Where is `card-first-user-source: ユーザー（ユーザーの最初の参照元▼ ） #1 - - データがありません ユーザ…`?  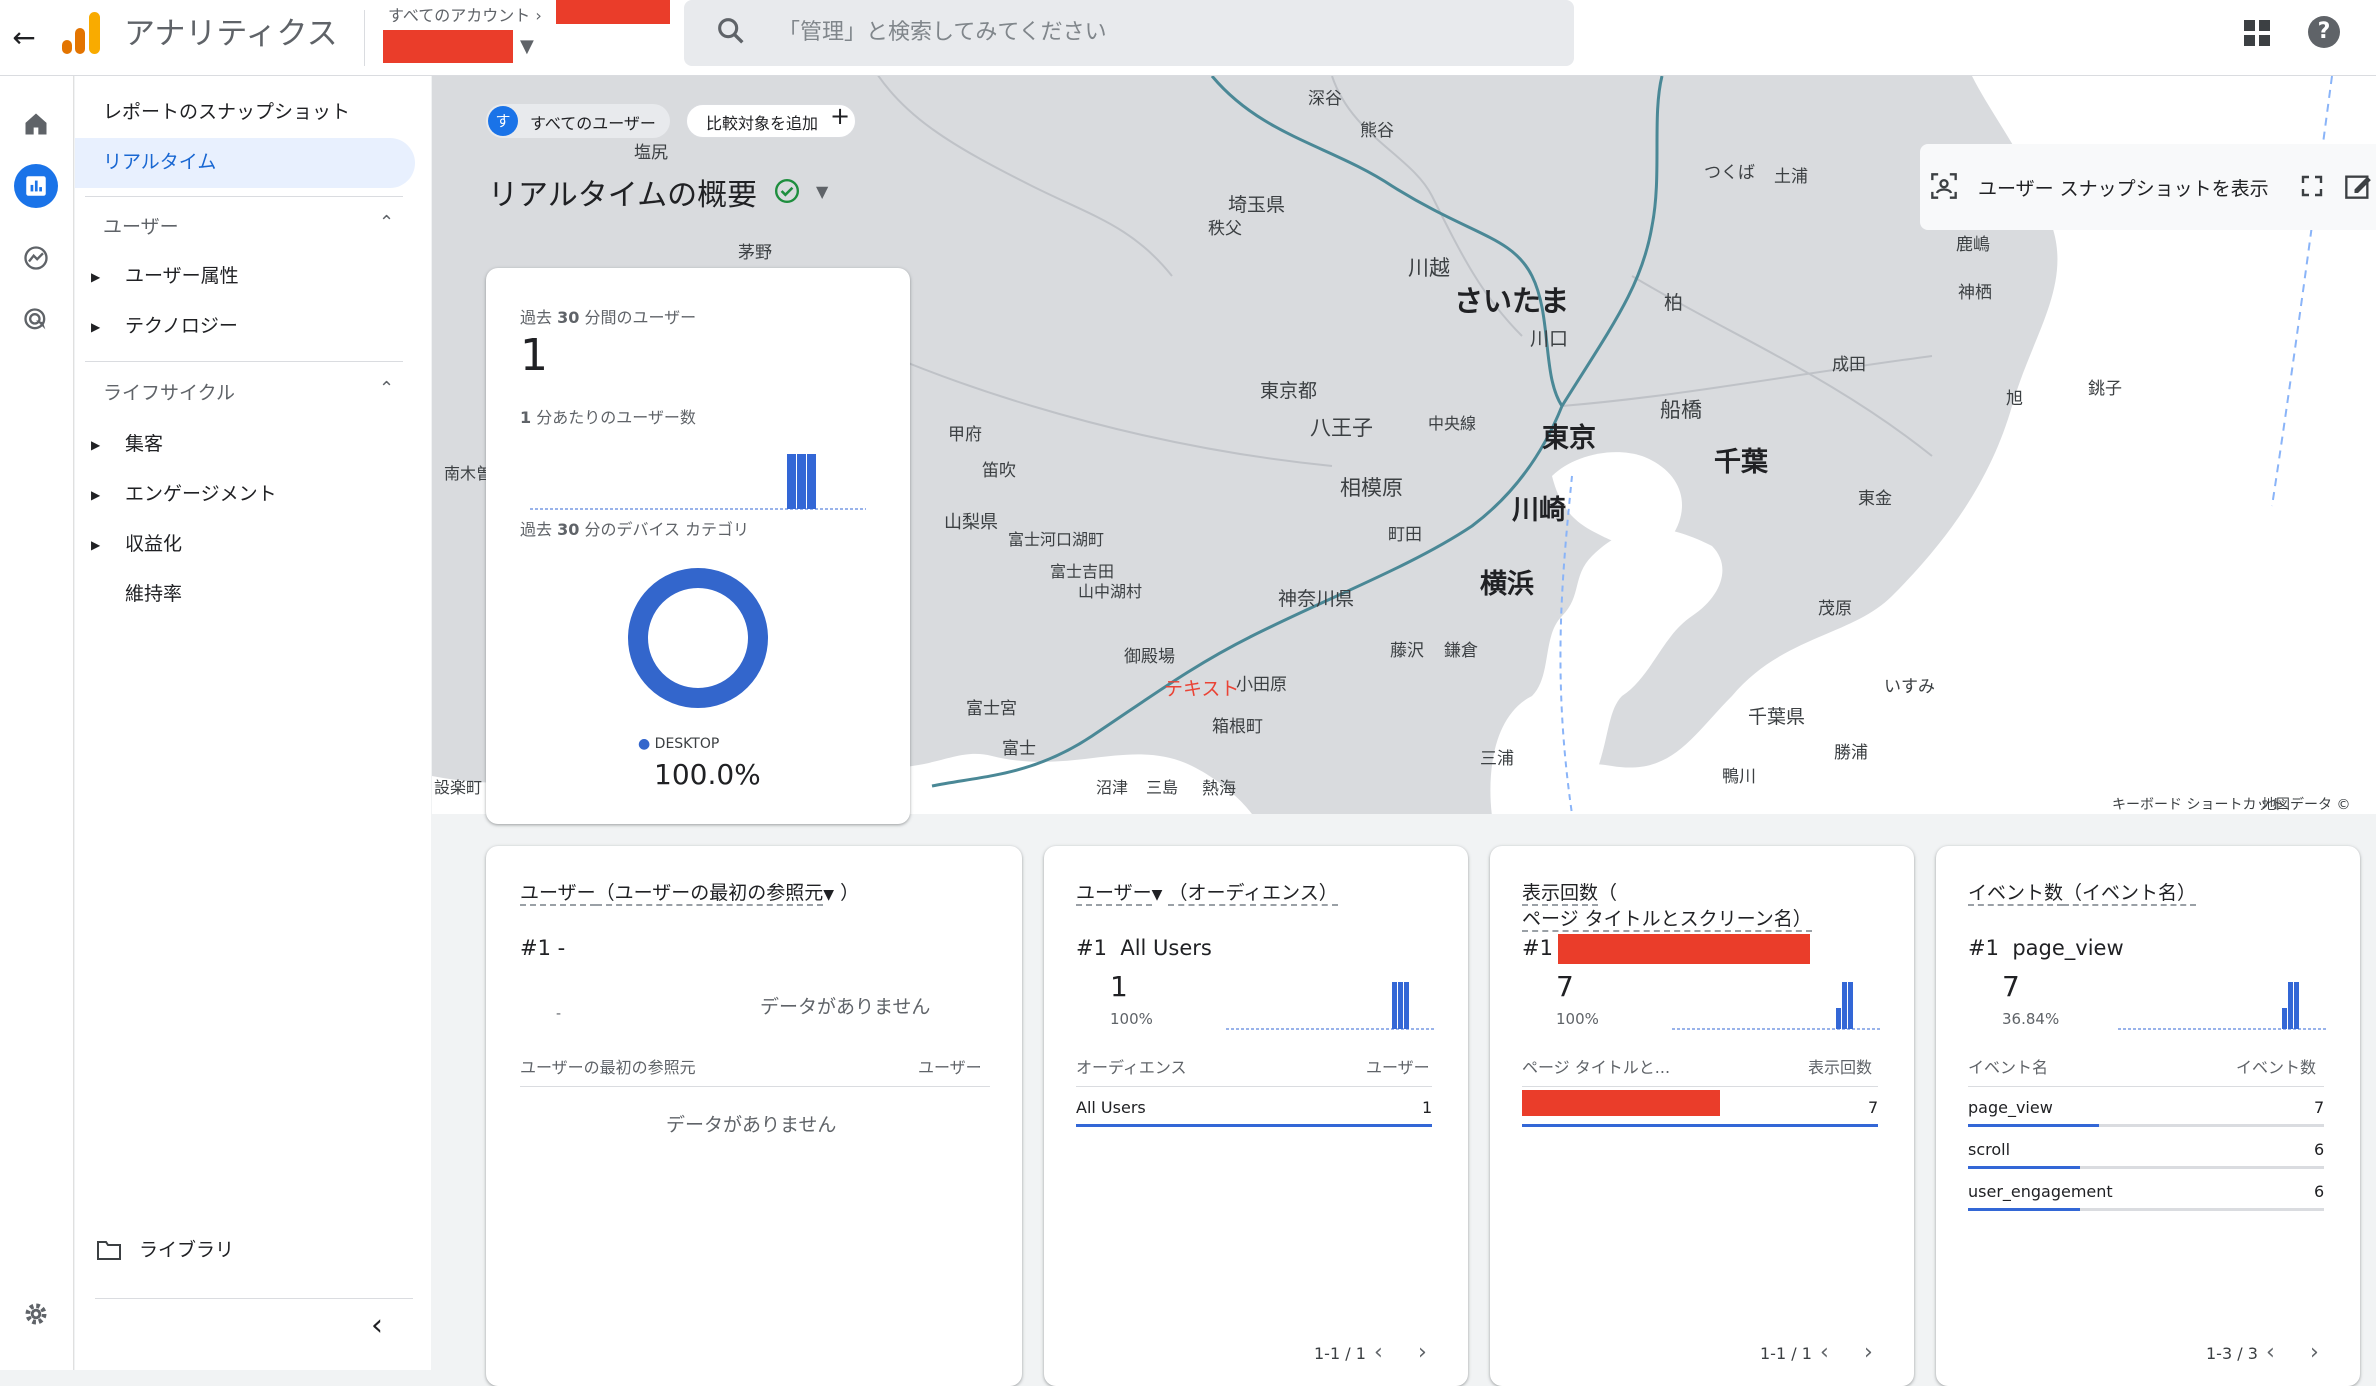
card-first-user-source: ユーザー（ユーザーの最初の参照元▼ ） #1 - - データがありません ユーザ… is located at coordinates (754, 1116).